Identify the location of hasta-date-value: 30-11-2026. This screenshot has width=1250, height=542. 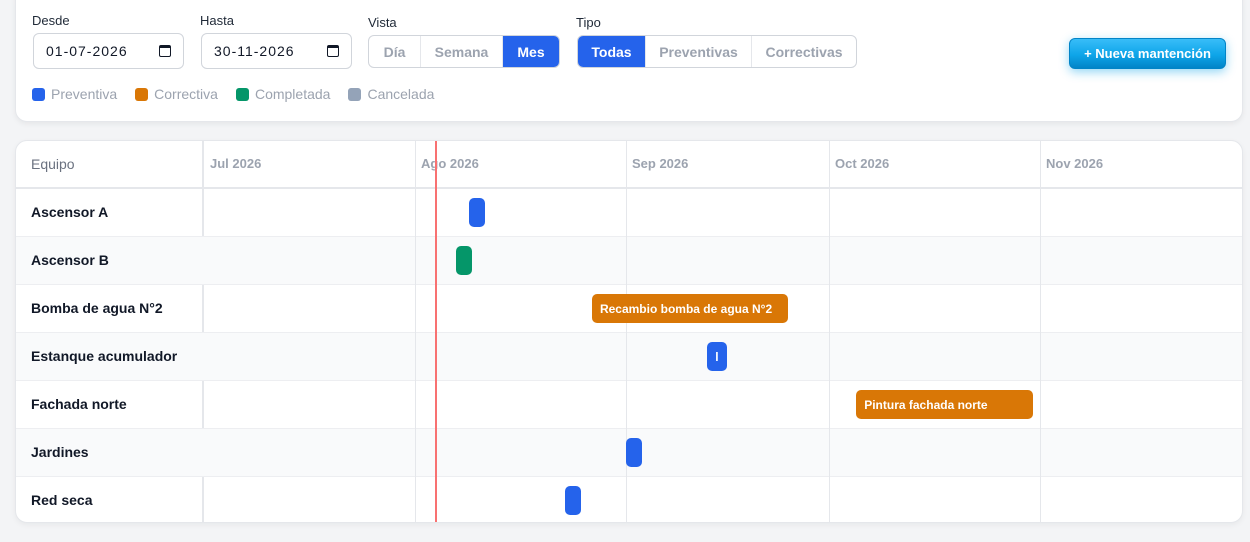
(254, 51).